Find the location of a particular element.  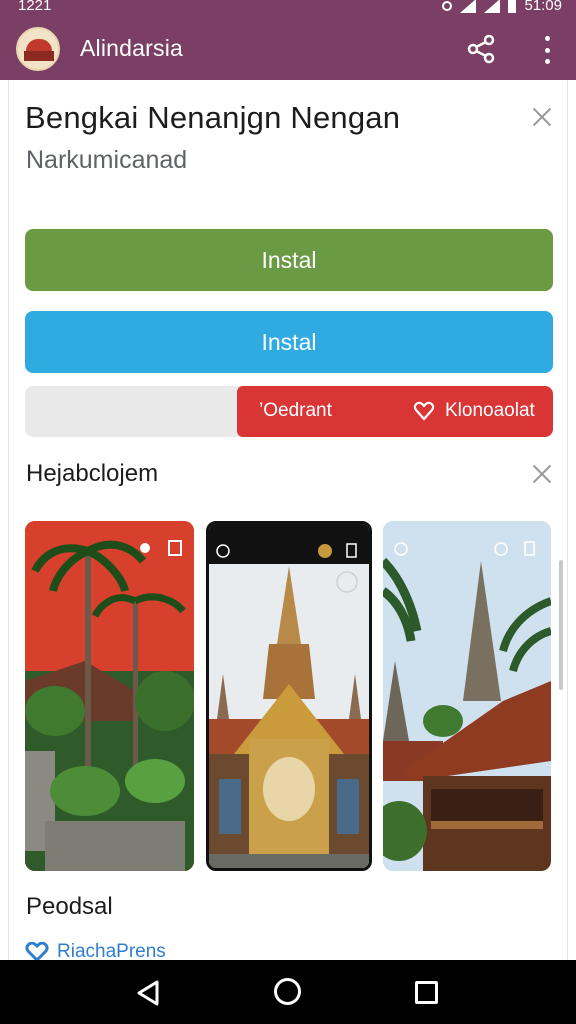

status-clock: 51:09 is located at coordinates (543, 7).